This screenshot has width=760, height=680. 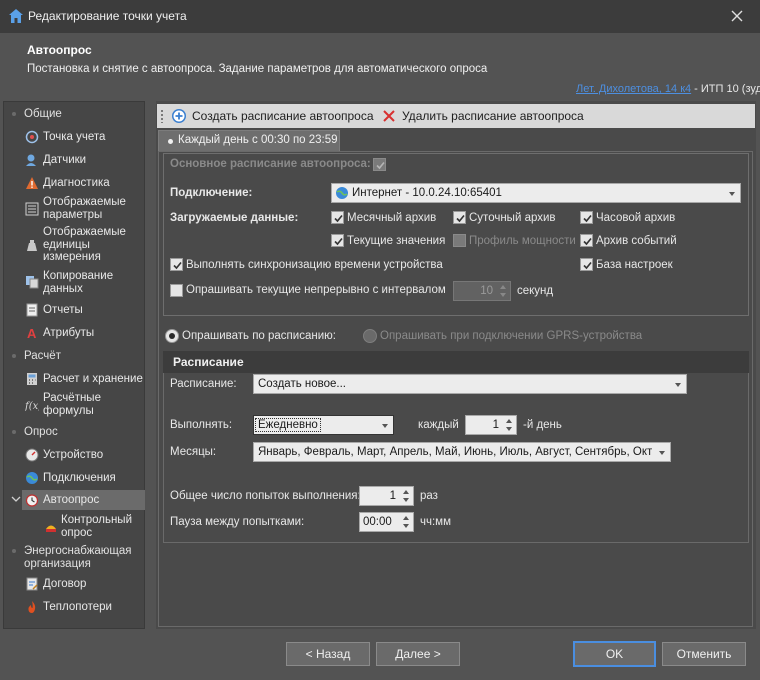 I want to click on home-icon, so click(x=16, y=16).